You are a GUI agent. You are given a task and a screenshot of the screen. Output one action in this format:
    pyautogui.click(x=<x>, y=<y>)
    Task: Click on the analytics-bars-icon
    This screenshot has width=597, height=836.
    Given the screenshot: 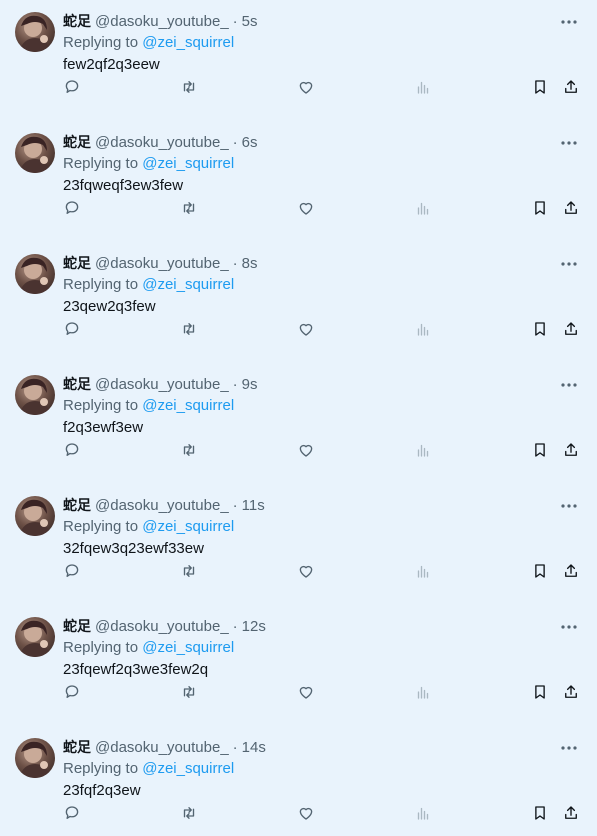 What is the action you would take?
    pyautogui.click(x=423, y=450)
    